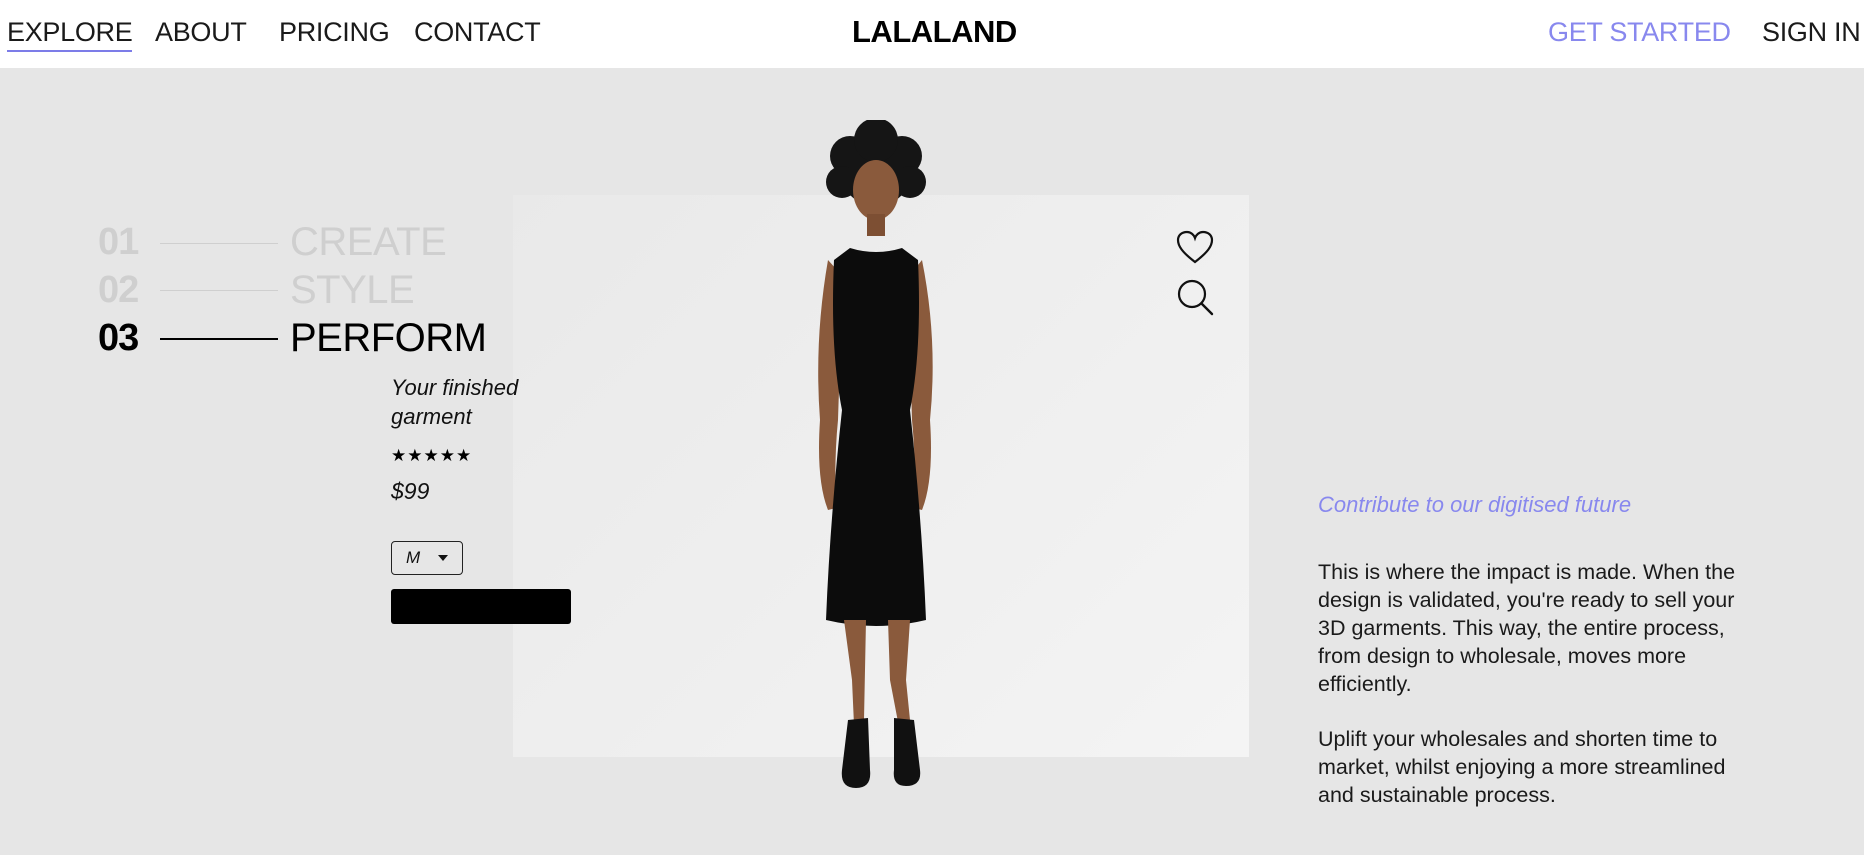 The image size is (1864, 855). Describe the element at coordinates (1811, 32) in the screenshot. I see `sign-in-link: SIGN IN` at that location.